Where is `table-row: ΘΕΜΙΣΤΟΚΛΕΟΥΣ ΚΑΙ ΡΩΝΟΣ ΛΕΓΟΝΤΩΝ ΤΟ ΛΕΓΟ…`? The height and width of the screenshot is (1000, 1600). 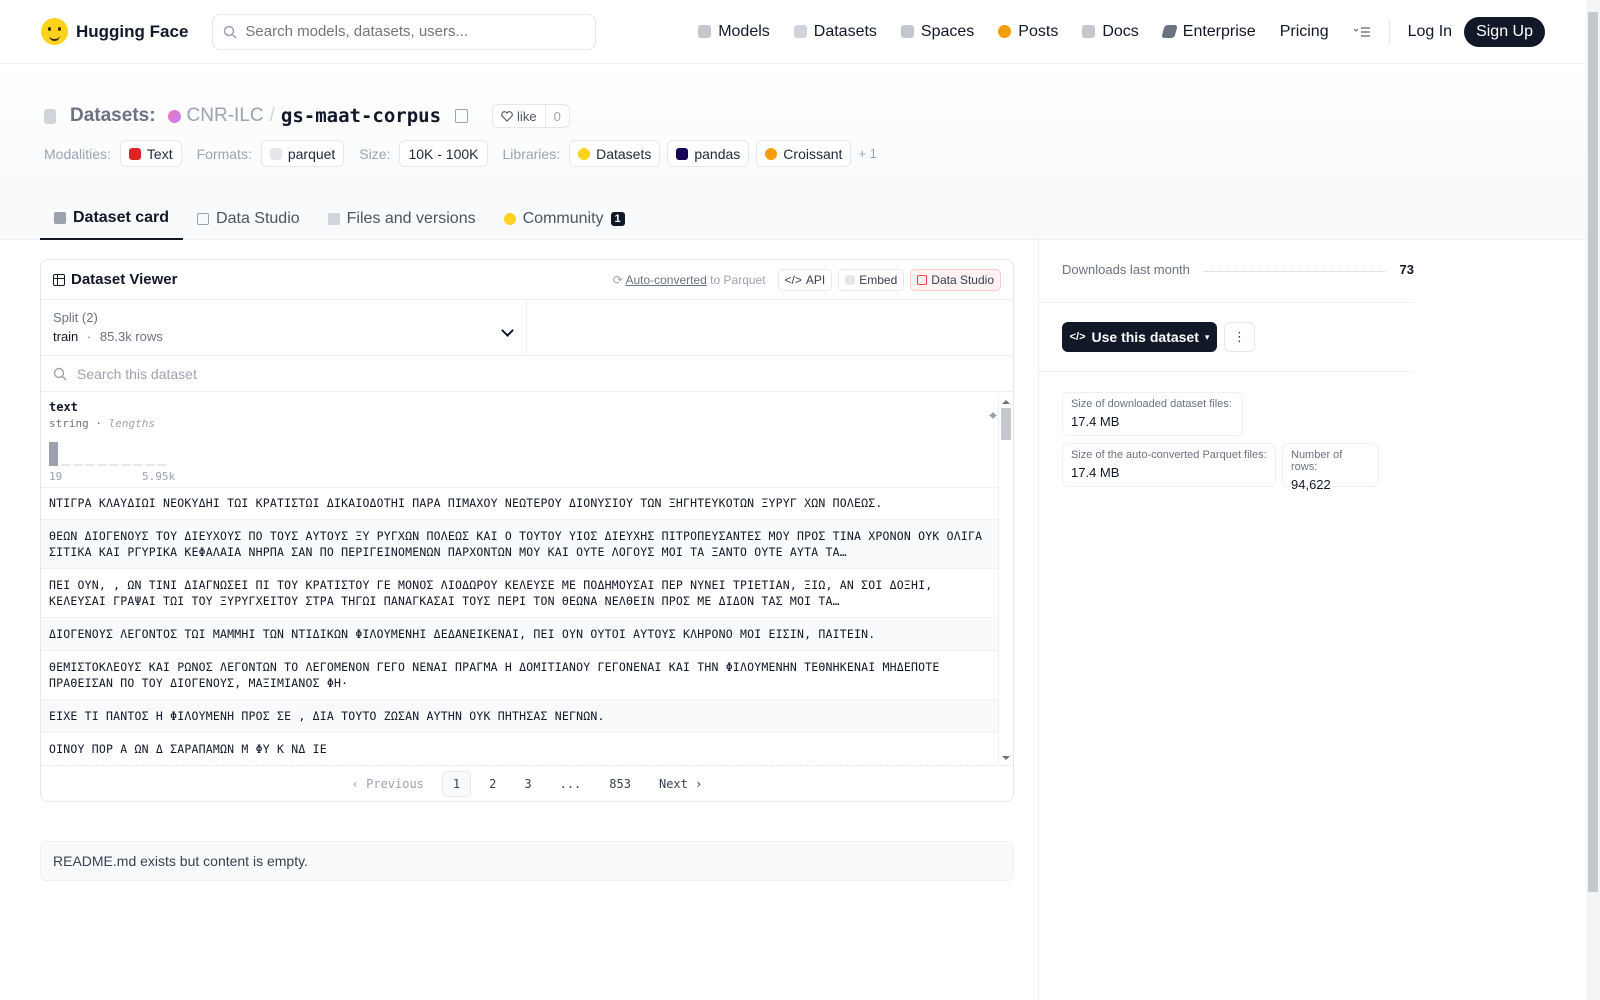
table-row: ΘΕΜΙΣΤΟΚΛΕΟΥΣ ΚΑΙ ΡΩΝΟΣ ΛΕΓΟΝΤΩΝ ΤΟ ΛΕΓΟ… is located at coordinates (520, 675).